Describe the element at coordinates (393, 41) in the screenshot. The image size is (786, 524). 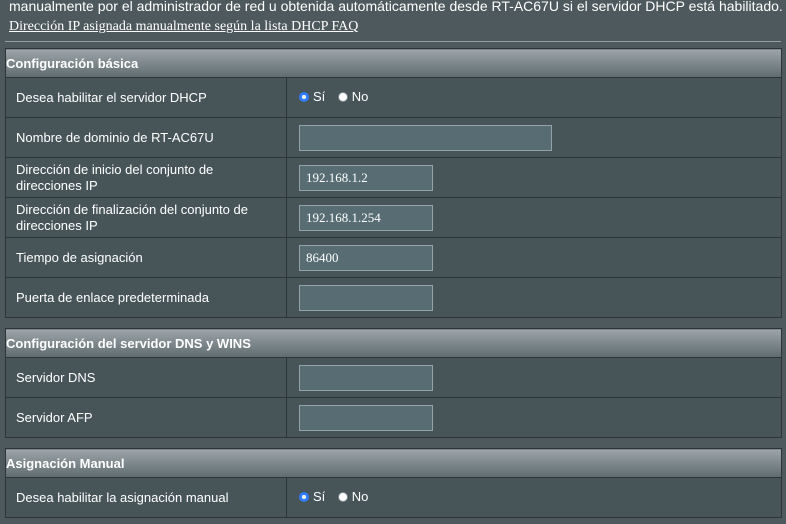
I see `divider` at that location.